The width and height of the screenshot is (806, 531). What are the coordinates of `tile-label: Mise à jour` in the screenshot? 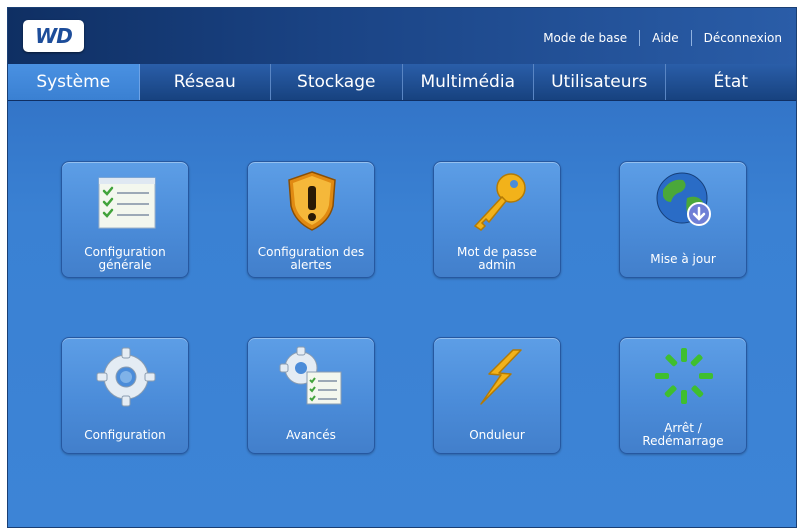 It's located at (683, 258).